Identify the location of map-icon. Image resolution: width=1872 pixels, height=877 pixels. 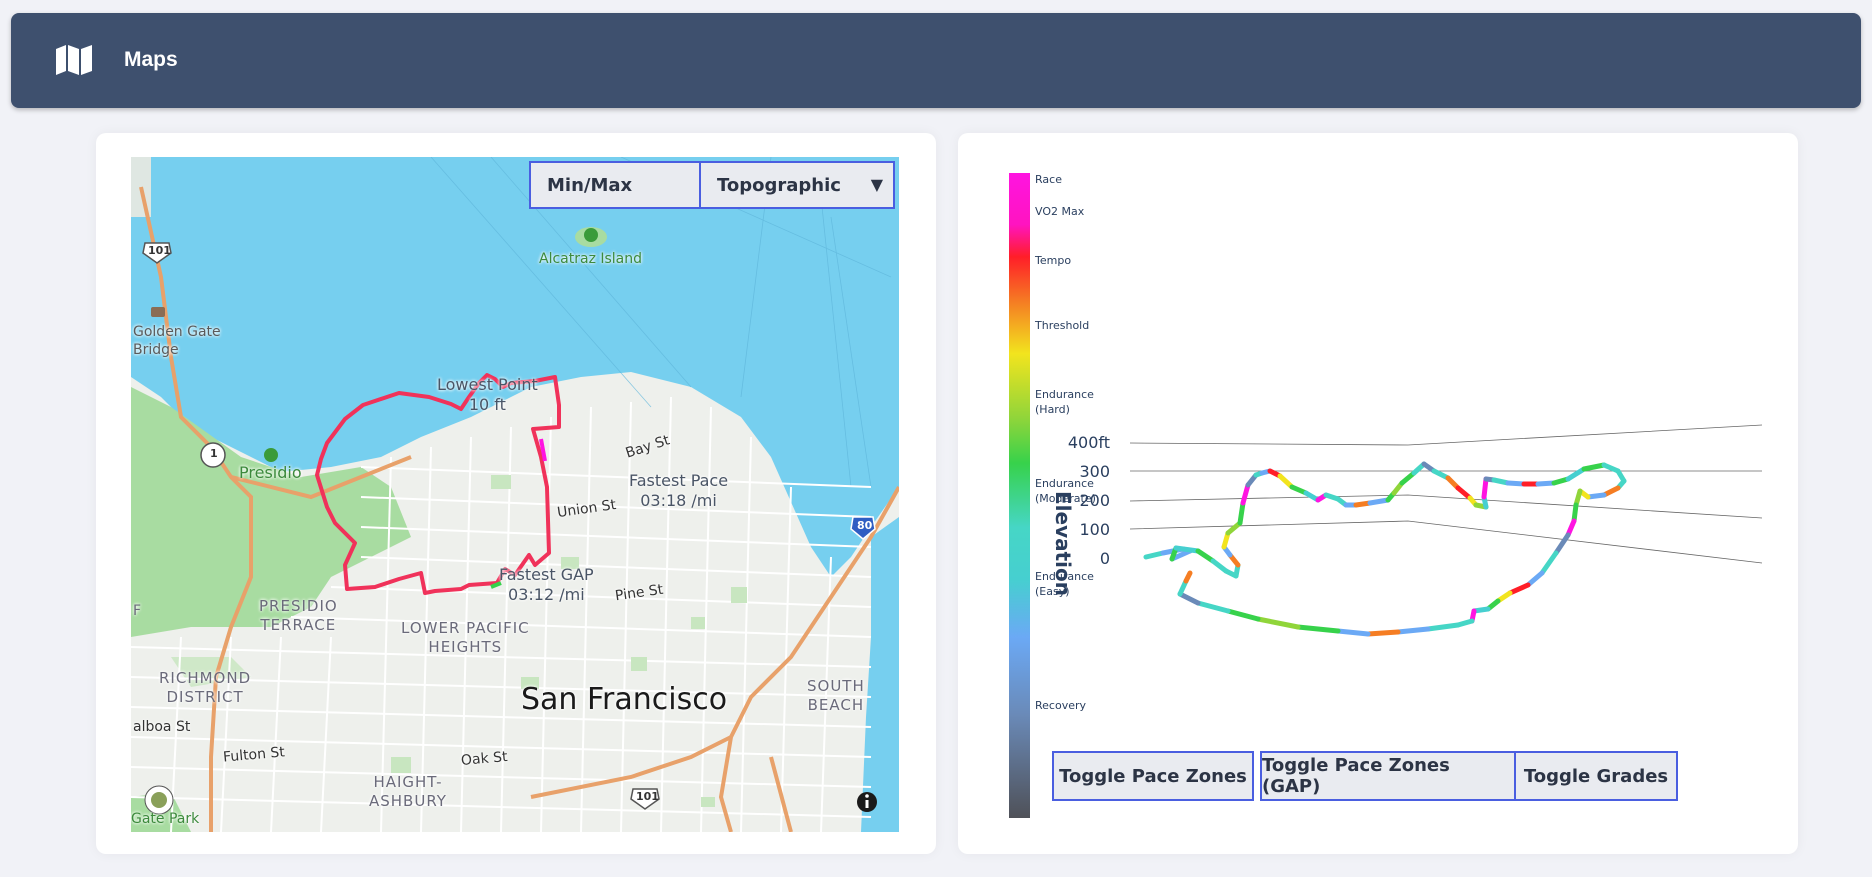
(74, 60).